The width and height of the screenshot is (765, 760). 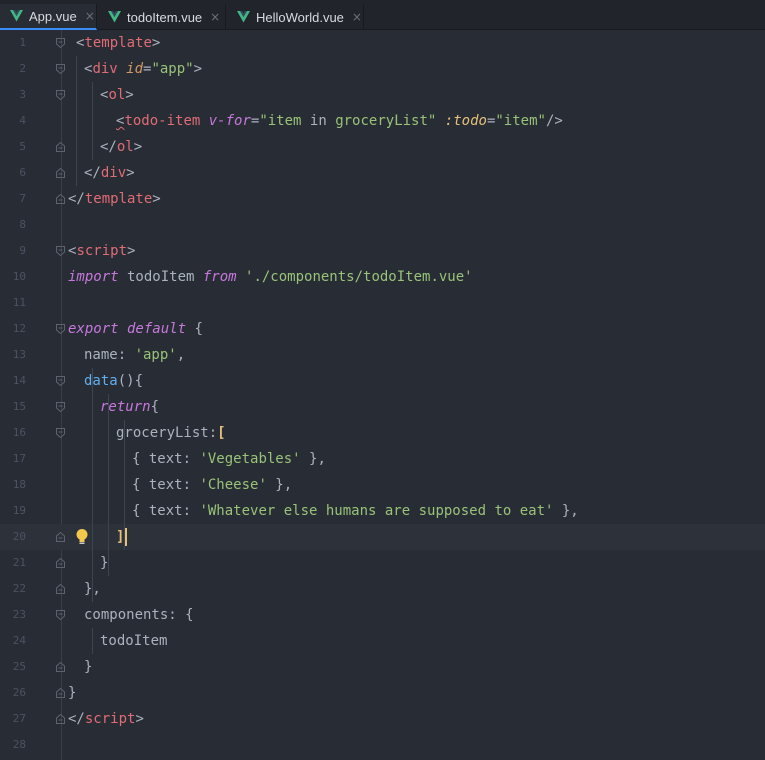 What do you see at coordinates (135, 329) in the screenshot?
I see `code-text: export default {` at bounding box center [135, 329].